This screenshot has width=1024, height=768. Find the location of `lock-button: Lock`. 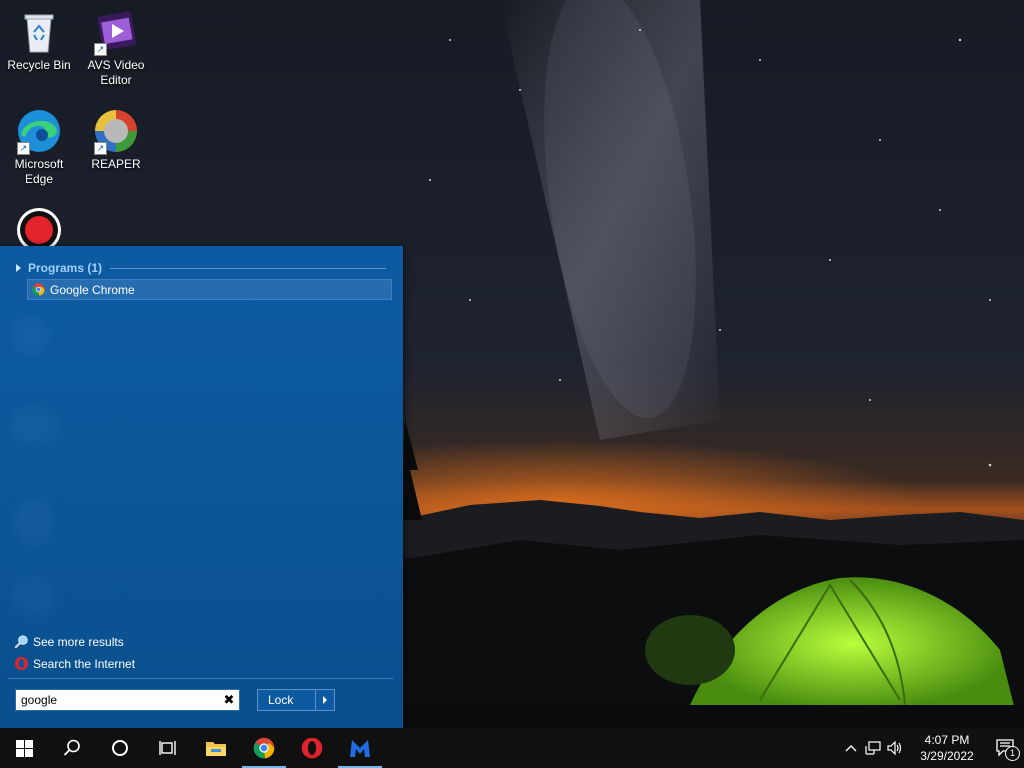

lock-button: Lock is located at coordinates (296, 700).